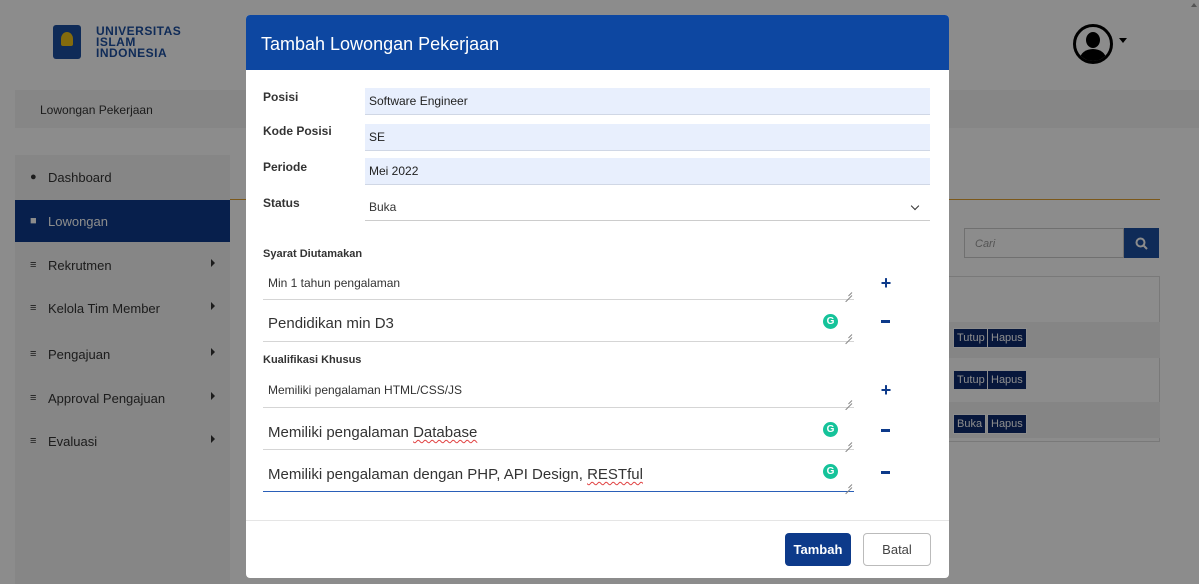 The image size is (1199, 584). What do you see at coordinates (380, 44) in the screenshot?
I see `modal-title: Tambah Lowongan Pekerjaan` at bounding box center [380, 44].